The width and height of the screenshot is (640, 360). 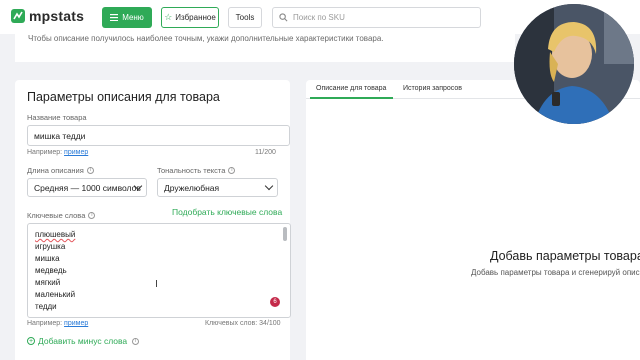 I want to click on product-name-label-text: Название товара, so click(x=57, y=117).